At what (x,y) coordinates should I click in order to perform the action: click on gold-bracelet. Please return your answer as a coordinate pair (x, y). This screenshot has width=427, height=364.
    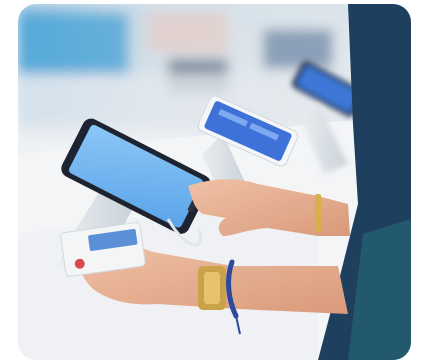
    Looking at the image, I should click on (318, 213).